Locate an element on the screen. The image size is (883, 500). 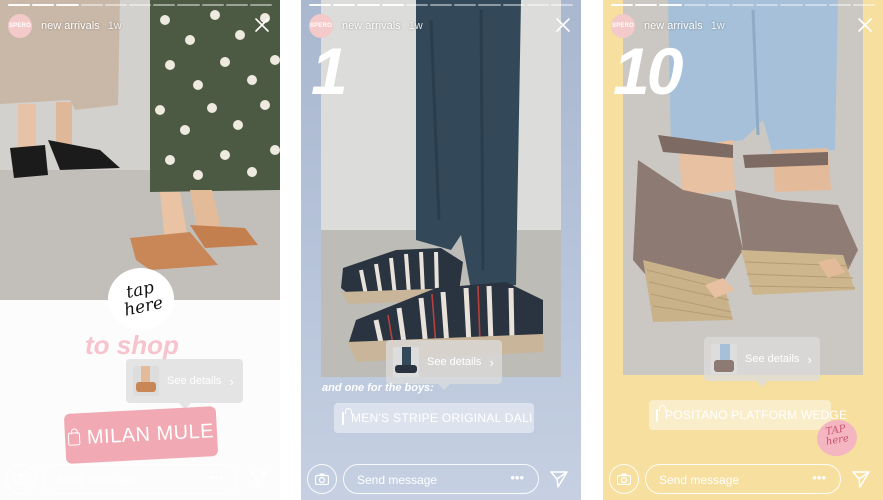
tap-here-text: TAP here is located at coordinates (837, 435).